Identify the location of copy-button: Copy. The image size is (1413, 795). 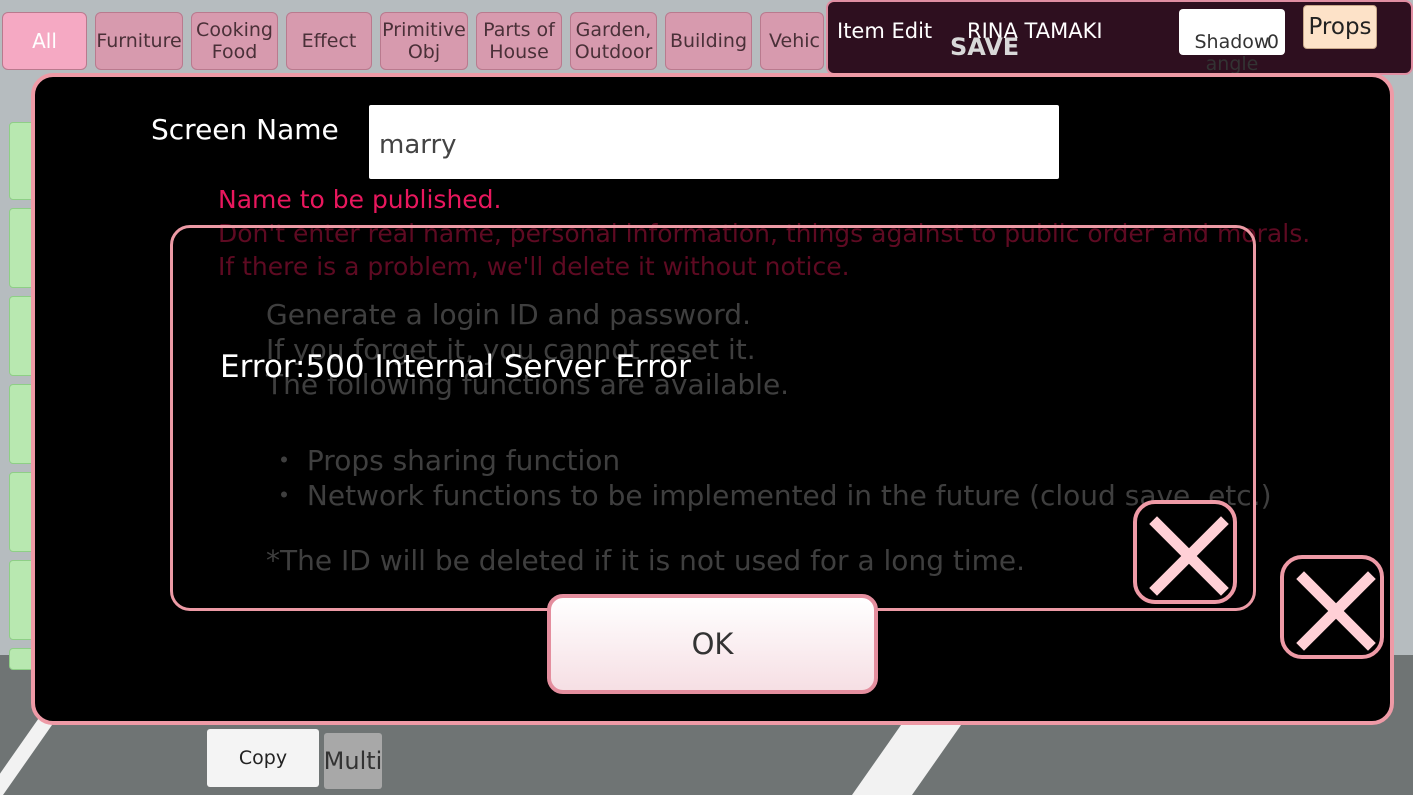
(263, 758).